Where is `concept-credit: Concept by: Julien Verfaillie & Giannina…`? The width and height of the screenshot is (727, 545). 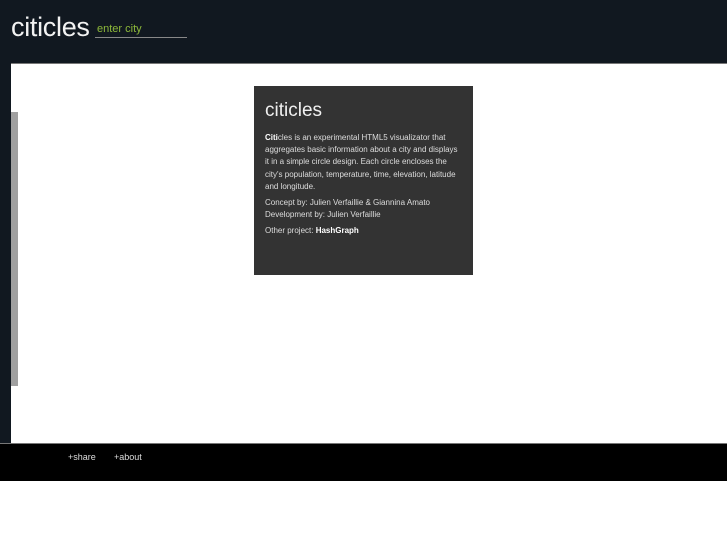
concept-credit: Concept by: Julien Verfaillie & Giannina… is located at coordinates (347, 203).